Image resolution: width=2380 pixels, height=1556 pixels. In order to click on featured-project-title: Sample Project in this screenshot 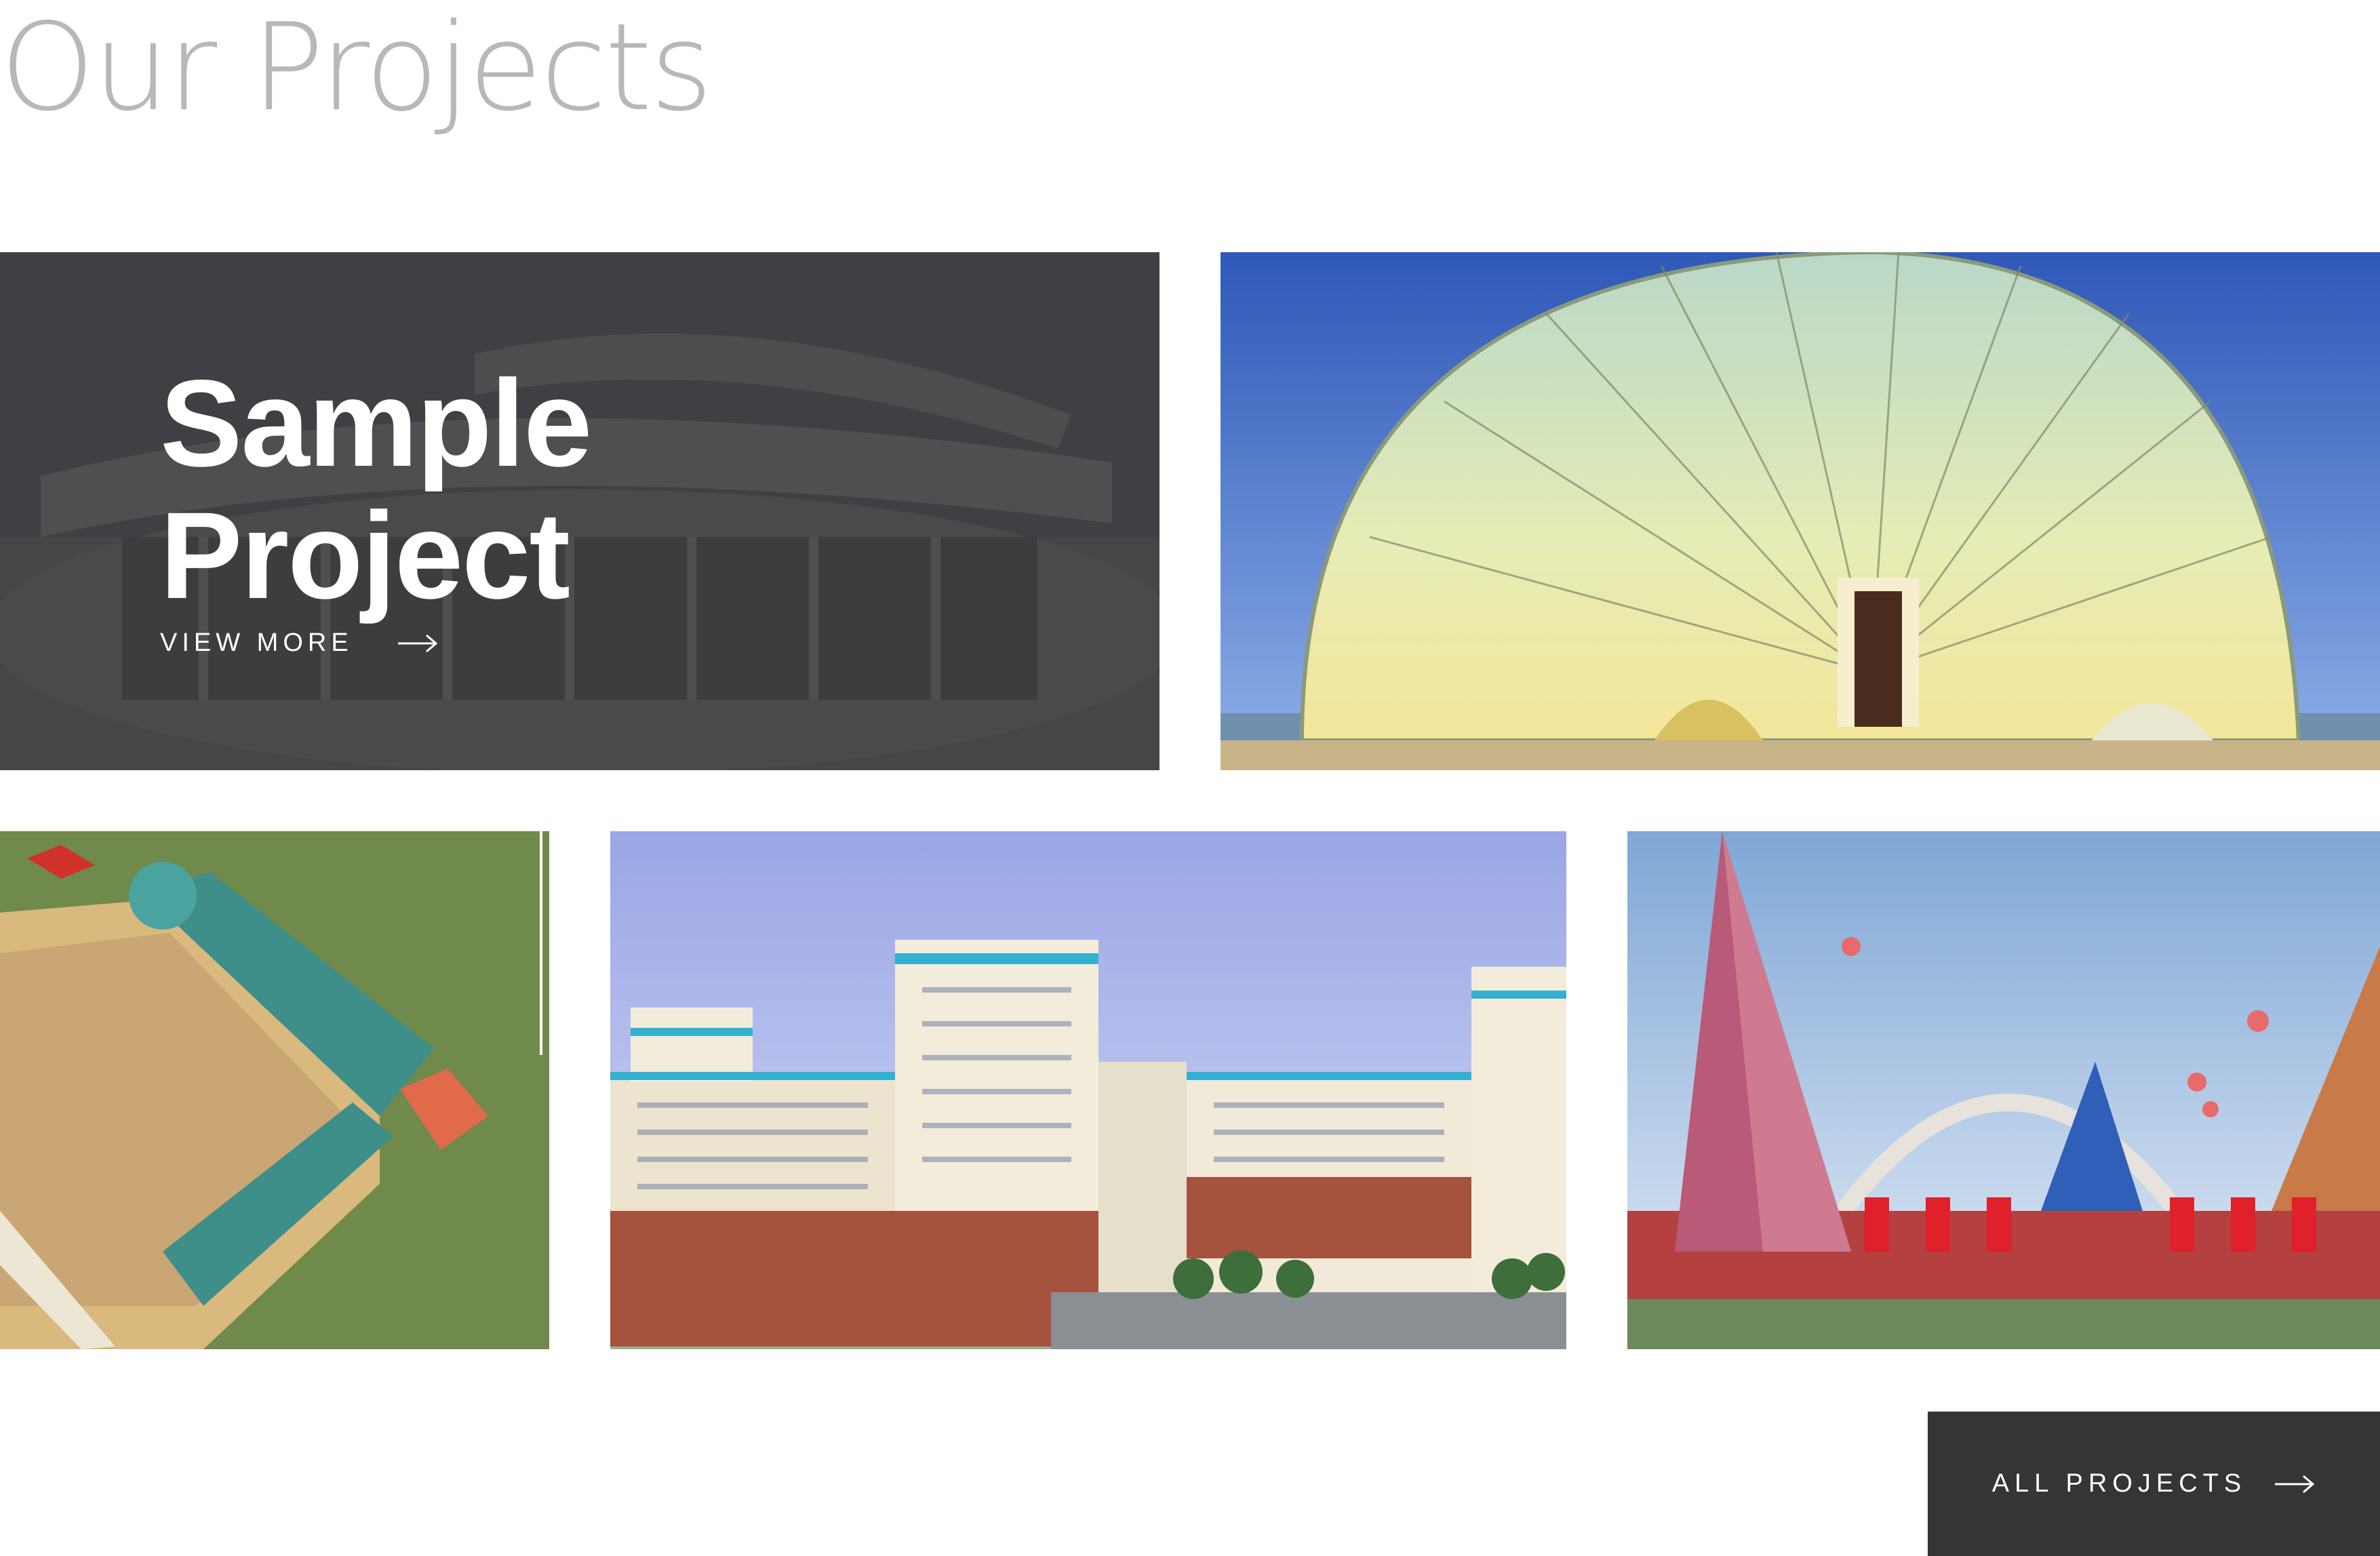, I will do `click(465, 489)`.